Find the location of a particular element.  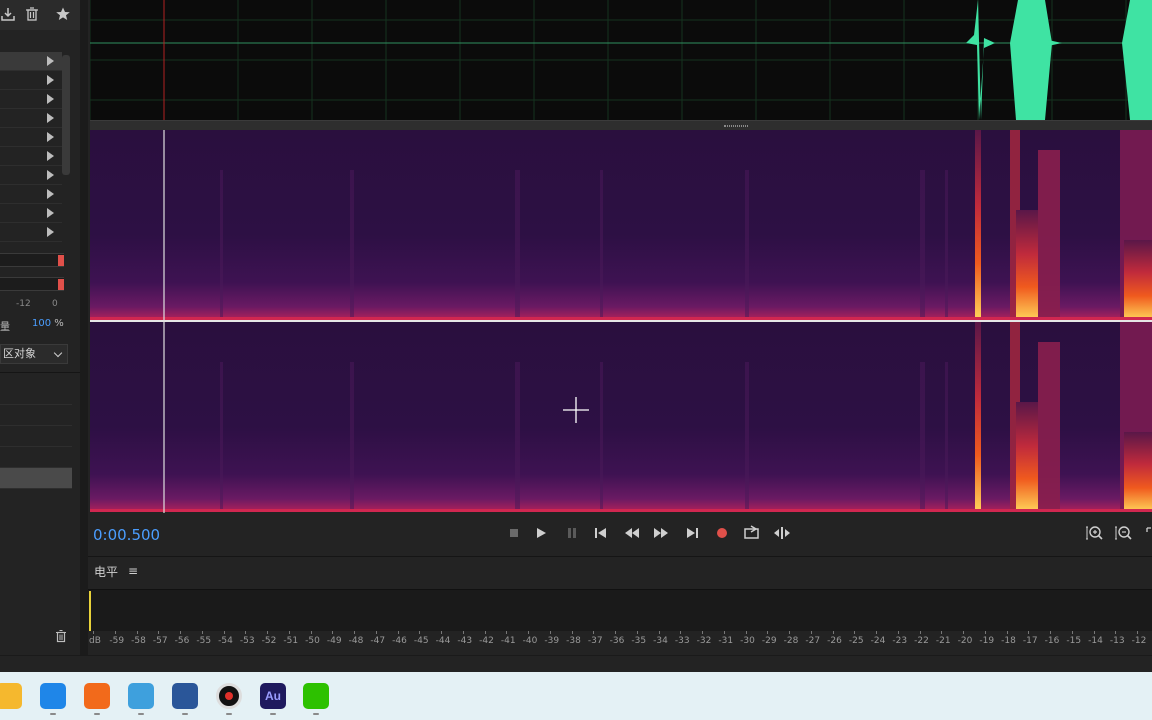

level-scale-label: -38 is located at coordinates (573, 641).